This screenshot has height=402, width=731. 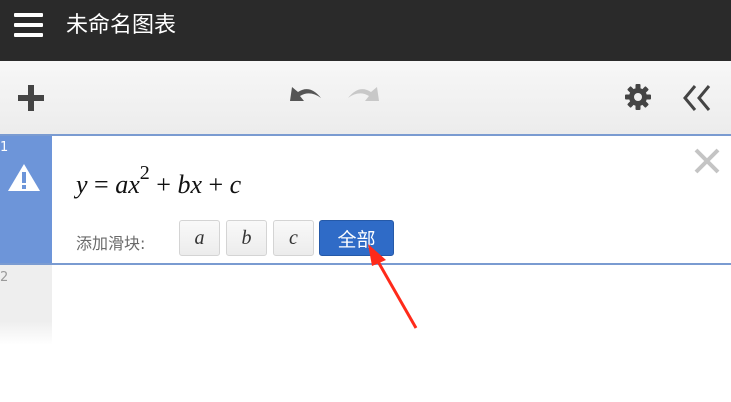 I want to click on hamburger-menu-icon, so click(x=28, y=25).